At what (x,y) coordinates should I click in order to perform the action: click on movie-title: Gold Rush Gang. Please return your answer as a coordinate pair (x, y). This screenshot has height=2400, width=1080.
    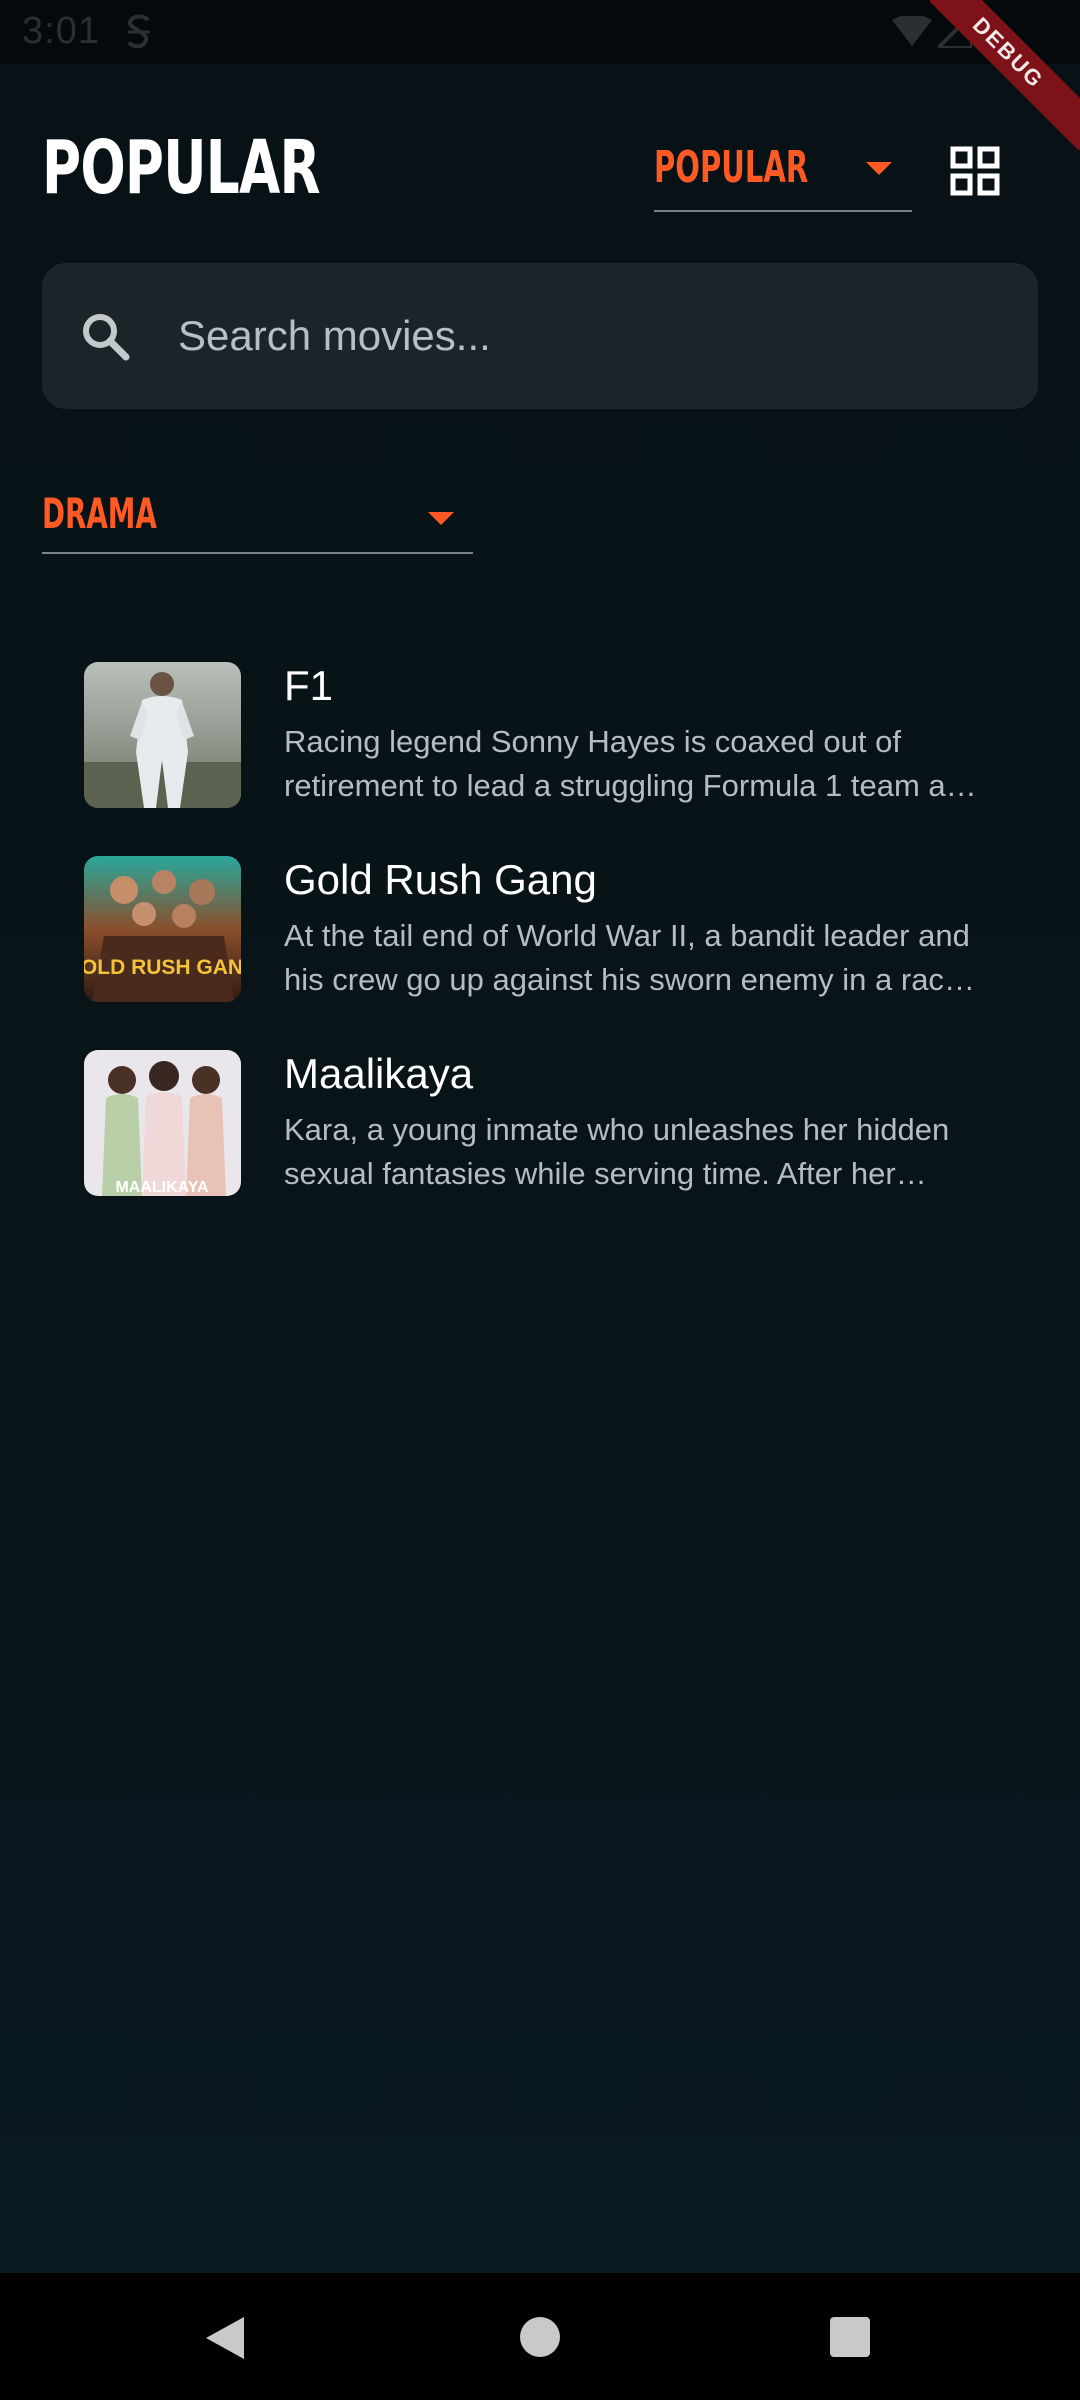
    Looking at the image, I should click on (440, 879).